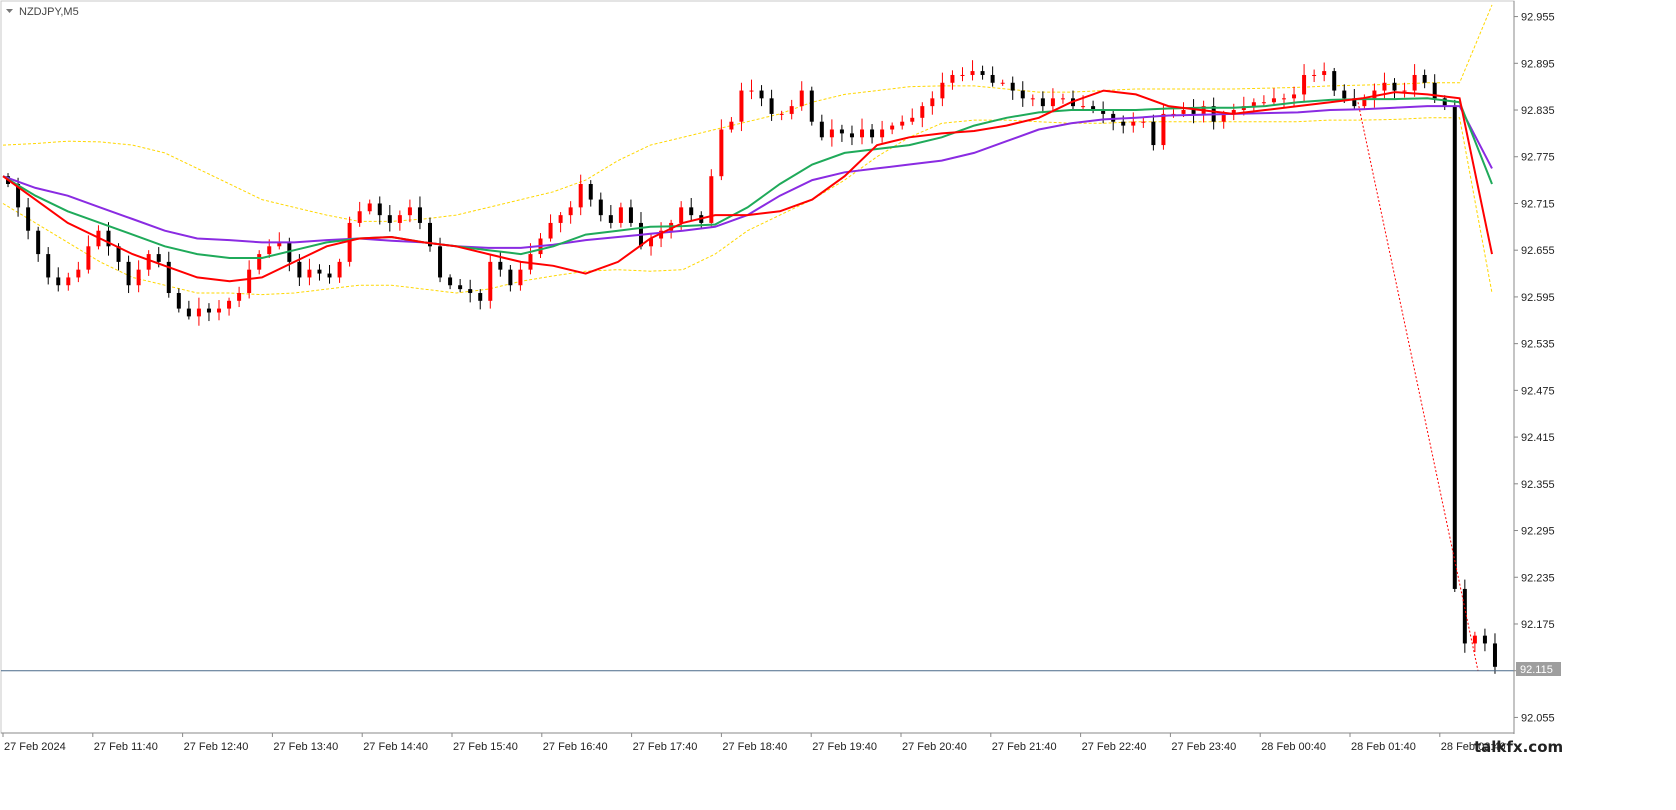 The image size is (1676, 810). Describe the element at coordinates (1538, 345) in the screenshot. I see `price-tick-label: 92.535` at that location.